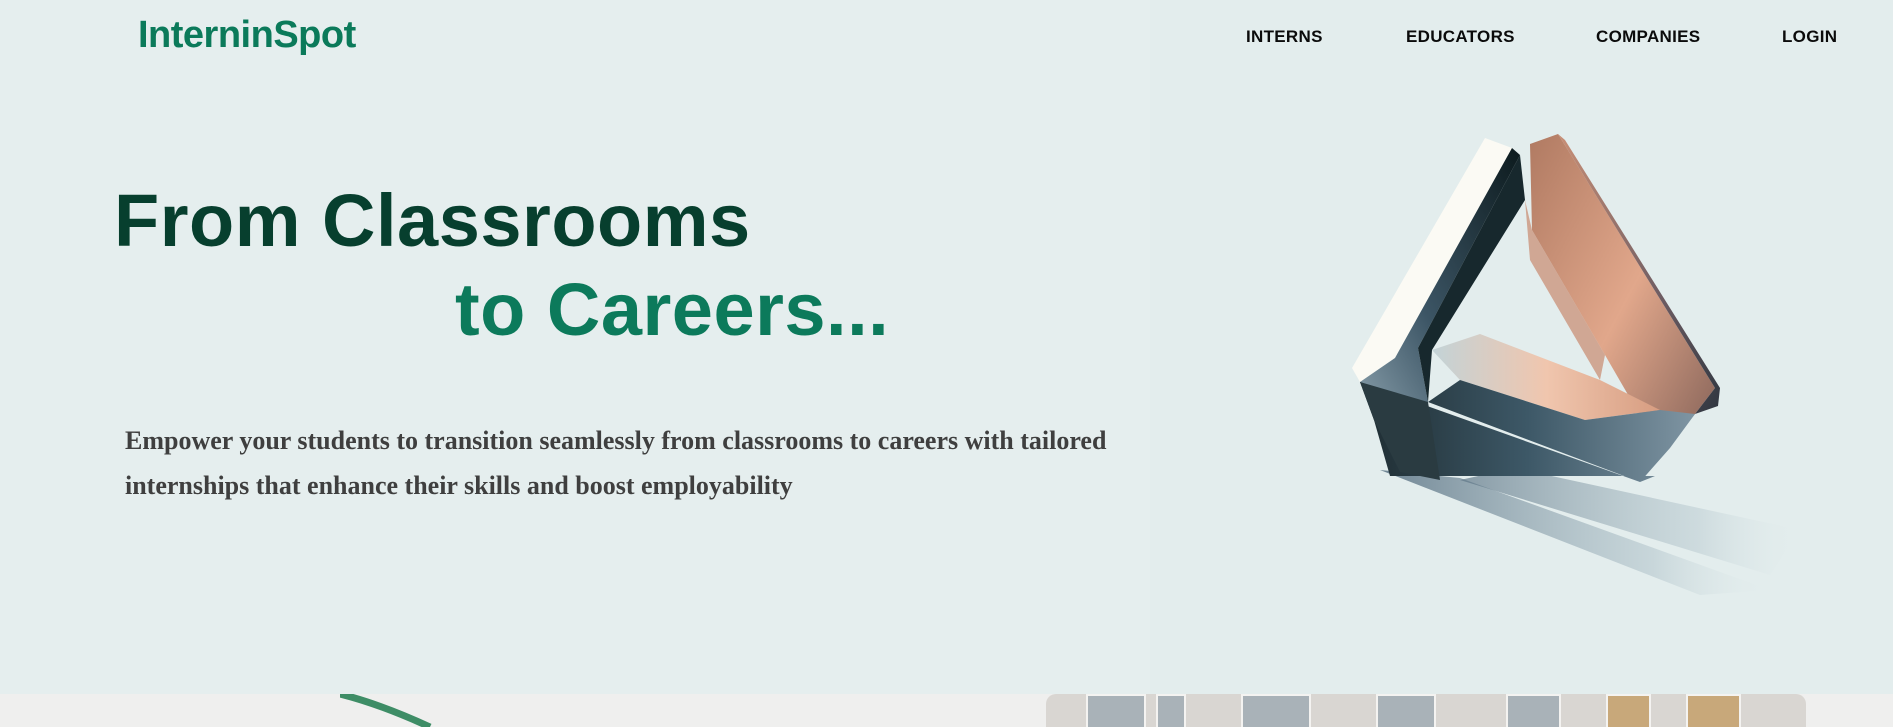  Describe the element at coordinates (1809, 37) in the screenshot. I see `nav-login: LOGIN` at that location.